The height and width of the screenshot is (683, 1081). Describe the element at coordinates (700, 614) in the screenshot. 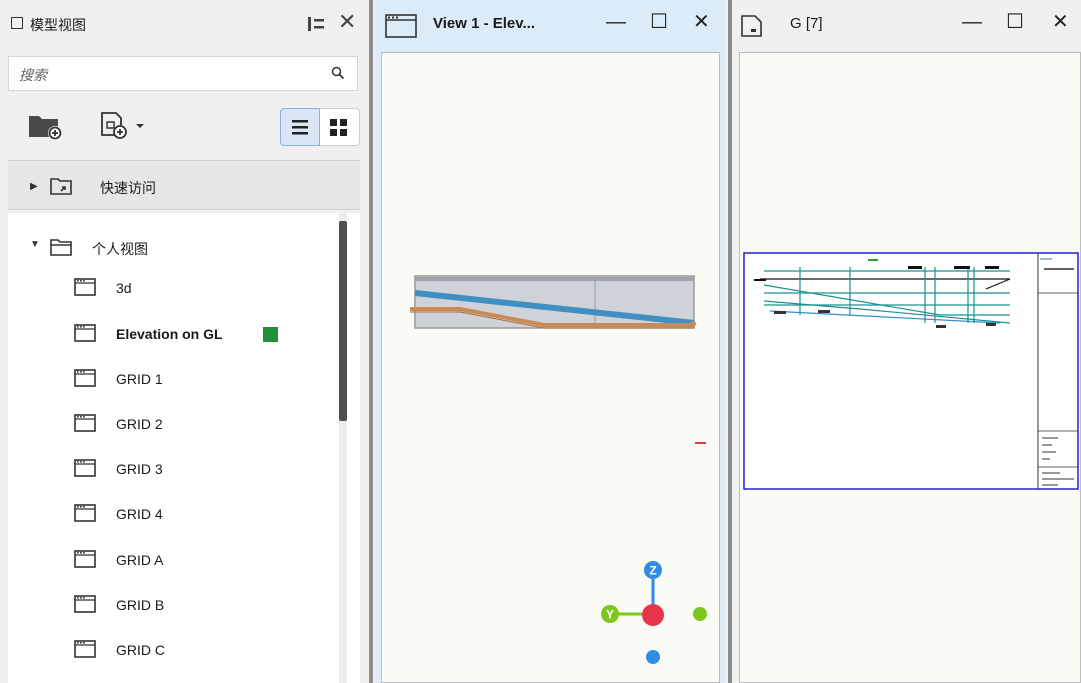

I see `y-negative-icon` at that location.